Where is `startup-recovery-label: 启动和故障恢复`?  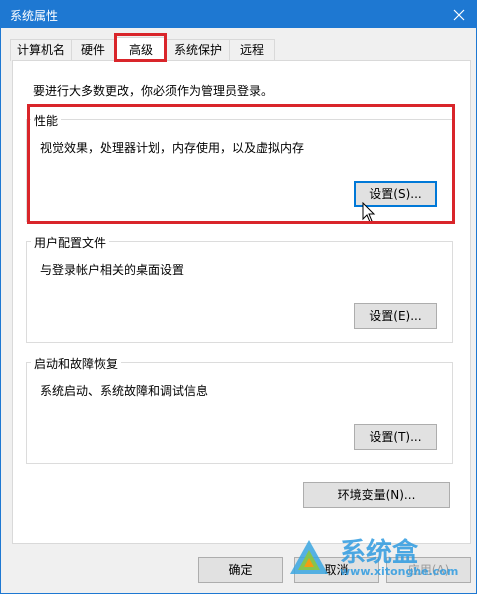 startup-recovery-label: 启动和故障恢复 is located at coordinates (76, 363).